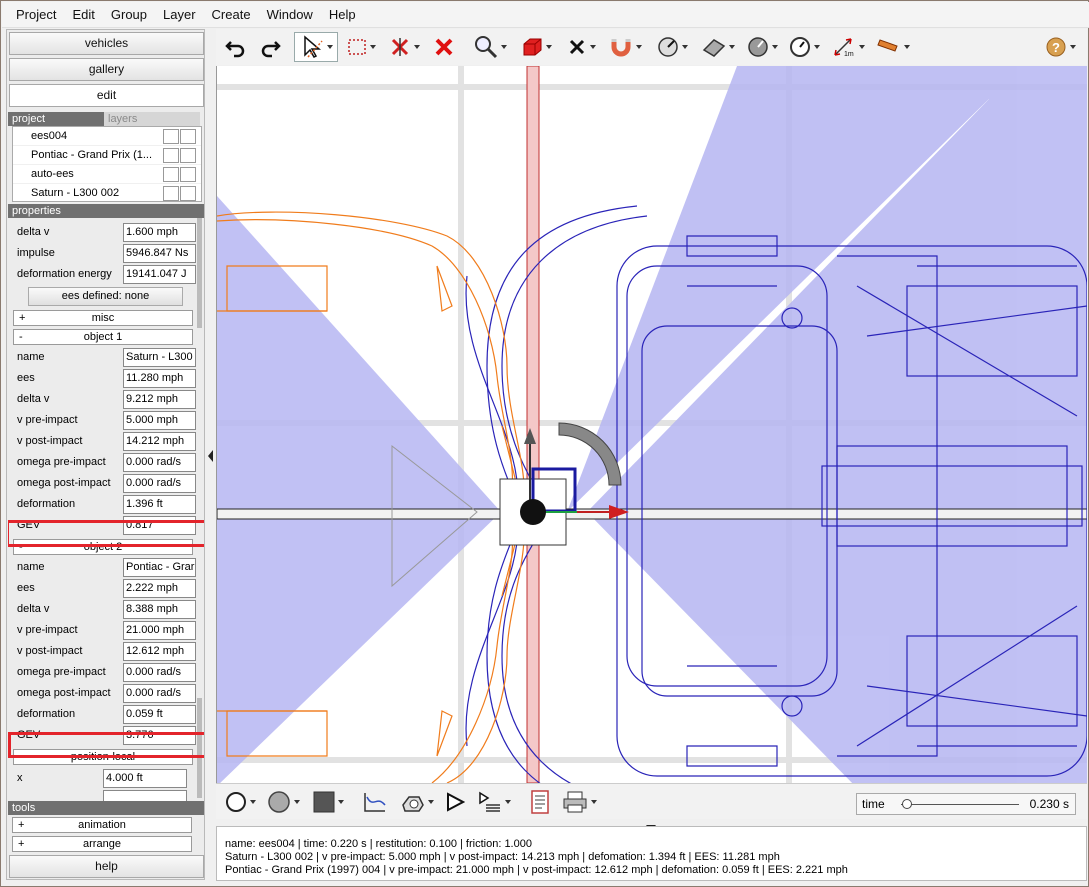  Describe the element at coordinates (56, 119) in the screenshot. I see `tab-project: project` at that location.